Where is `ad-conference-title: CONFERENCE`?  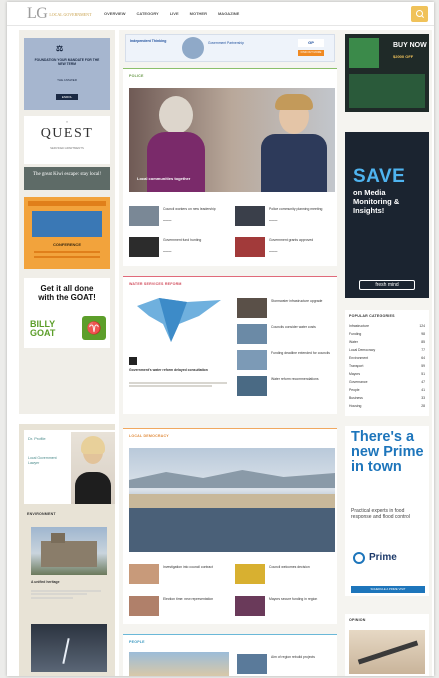
ad-conference-title: CONFERENCE is located at coordinates (66, 244).